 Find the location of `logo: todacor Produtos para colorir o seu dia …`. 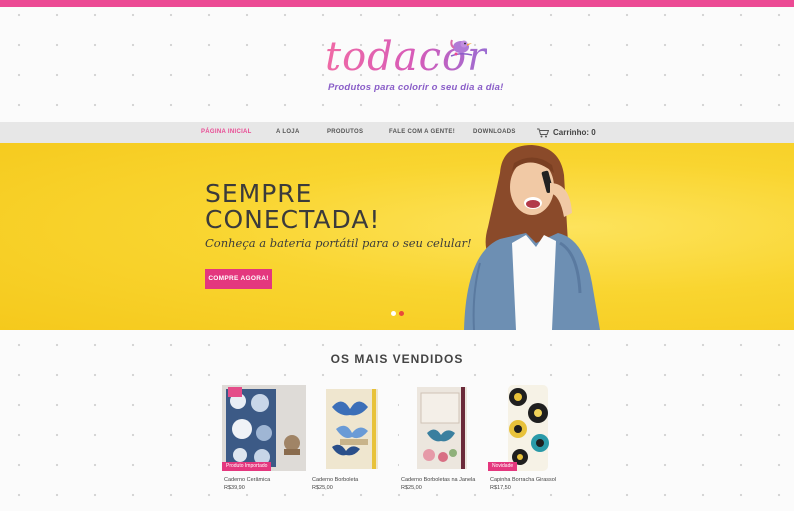

logo: todacor Produtos para colorir o seu dia … is located at coordinates (406, 66).